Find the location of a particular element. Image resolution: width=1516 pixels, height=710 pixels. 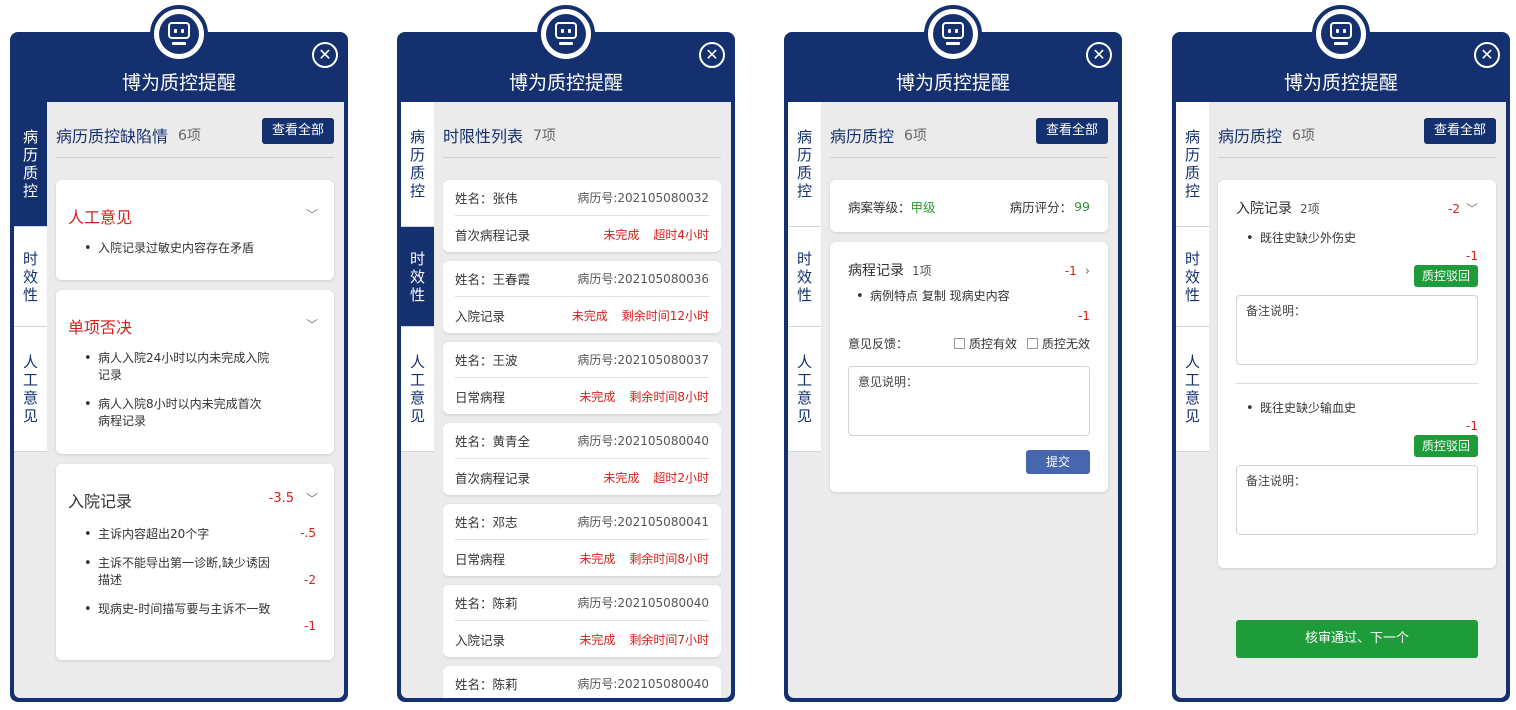

tab-char: 病 is located at coordinates (417, 137).